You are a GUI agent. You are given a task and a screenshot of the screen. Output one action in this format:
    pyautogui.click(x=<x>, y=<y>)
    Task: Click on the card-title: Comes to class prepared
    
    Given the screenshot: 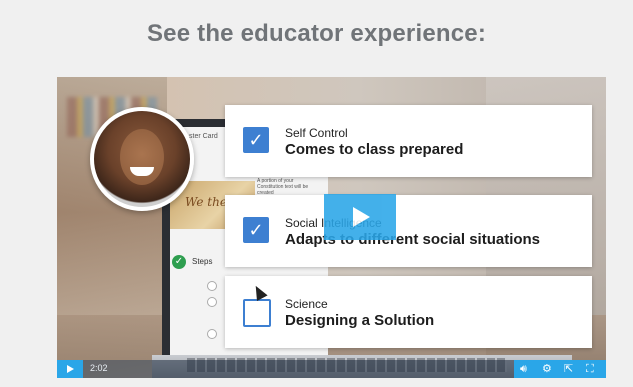 What is the action you would take?
    pyautogui.click(x=374, y=149)
    